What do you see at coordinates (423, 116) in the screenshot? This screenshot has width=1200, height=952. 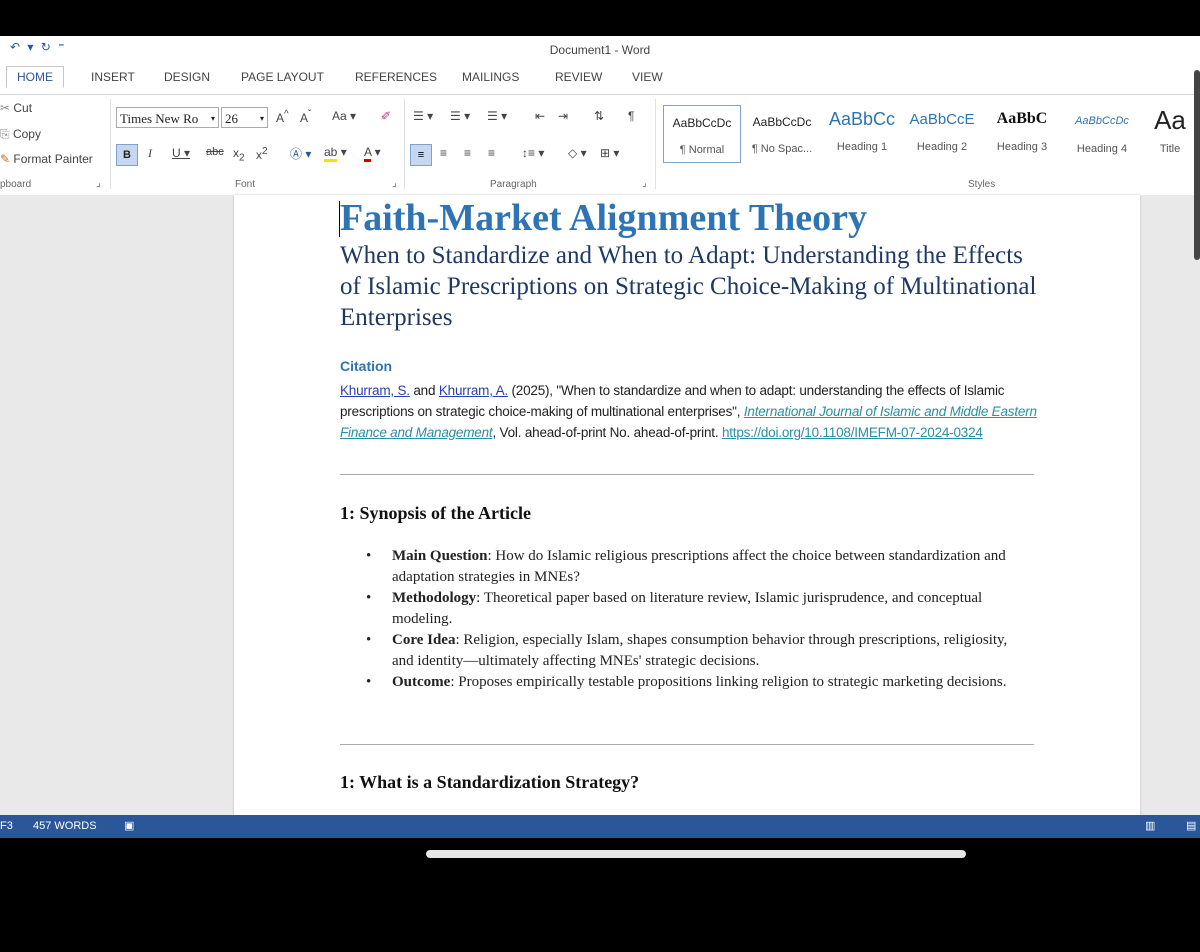 I see `bullets-icon: ☰ ▾` at bounding box center [423, 116].